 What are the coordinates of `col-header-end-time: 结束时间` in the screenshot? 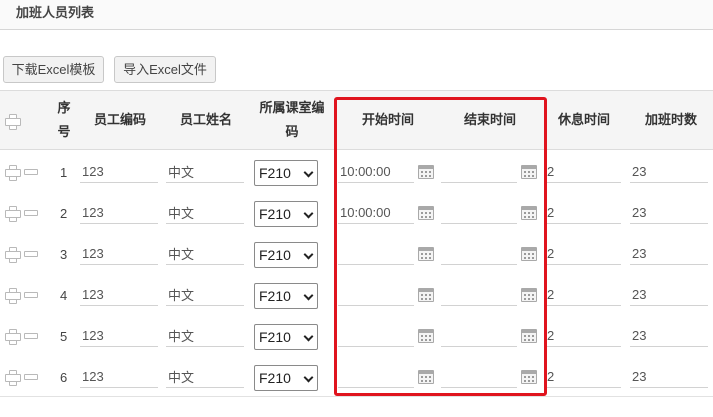 It's located at (489, 119).